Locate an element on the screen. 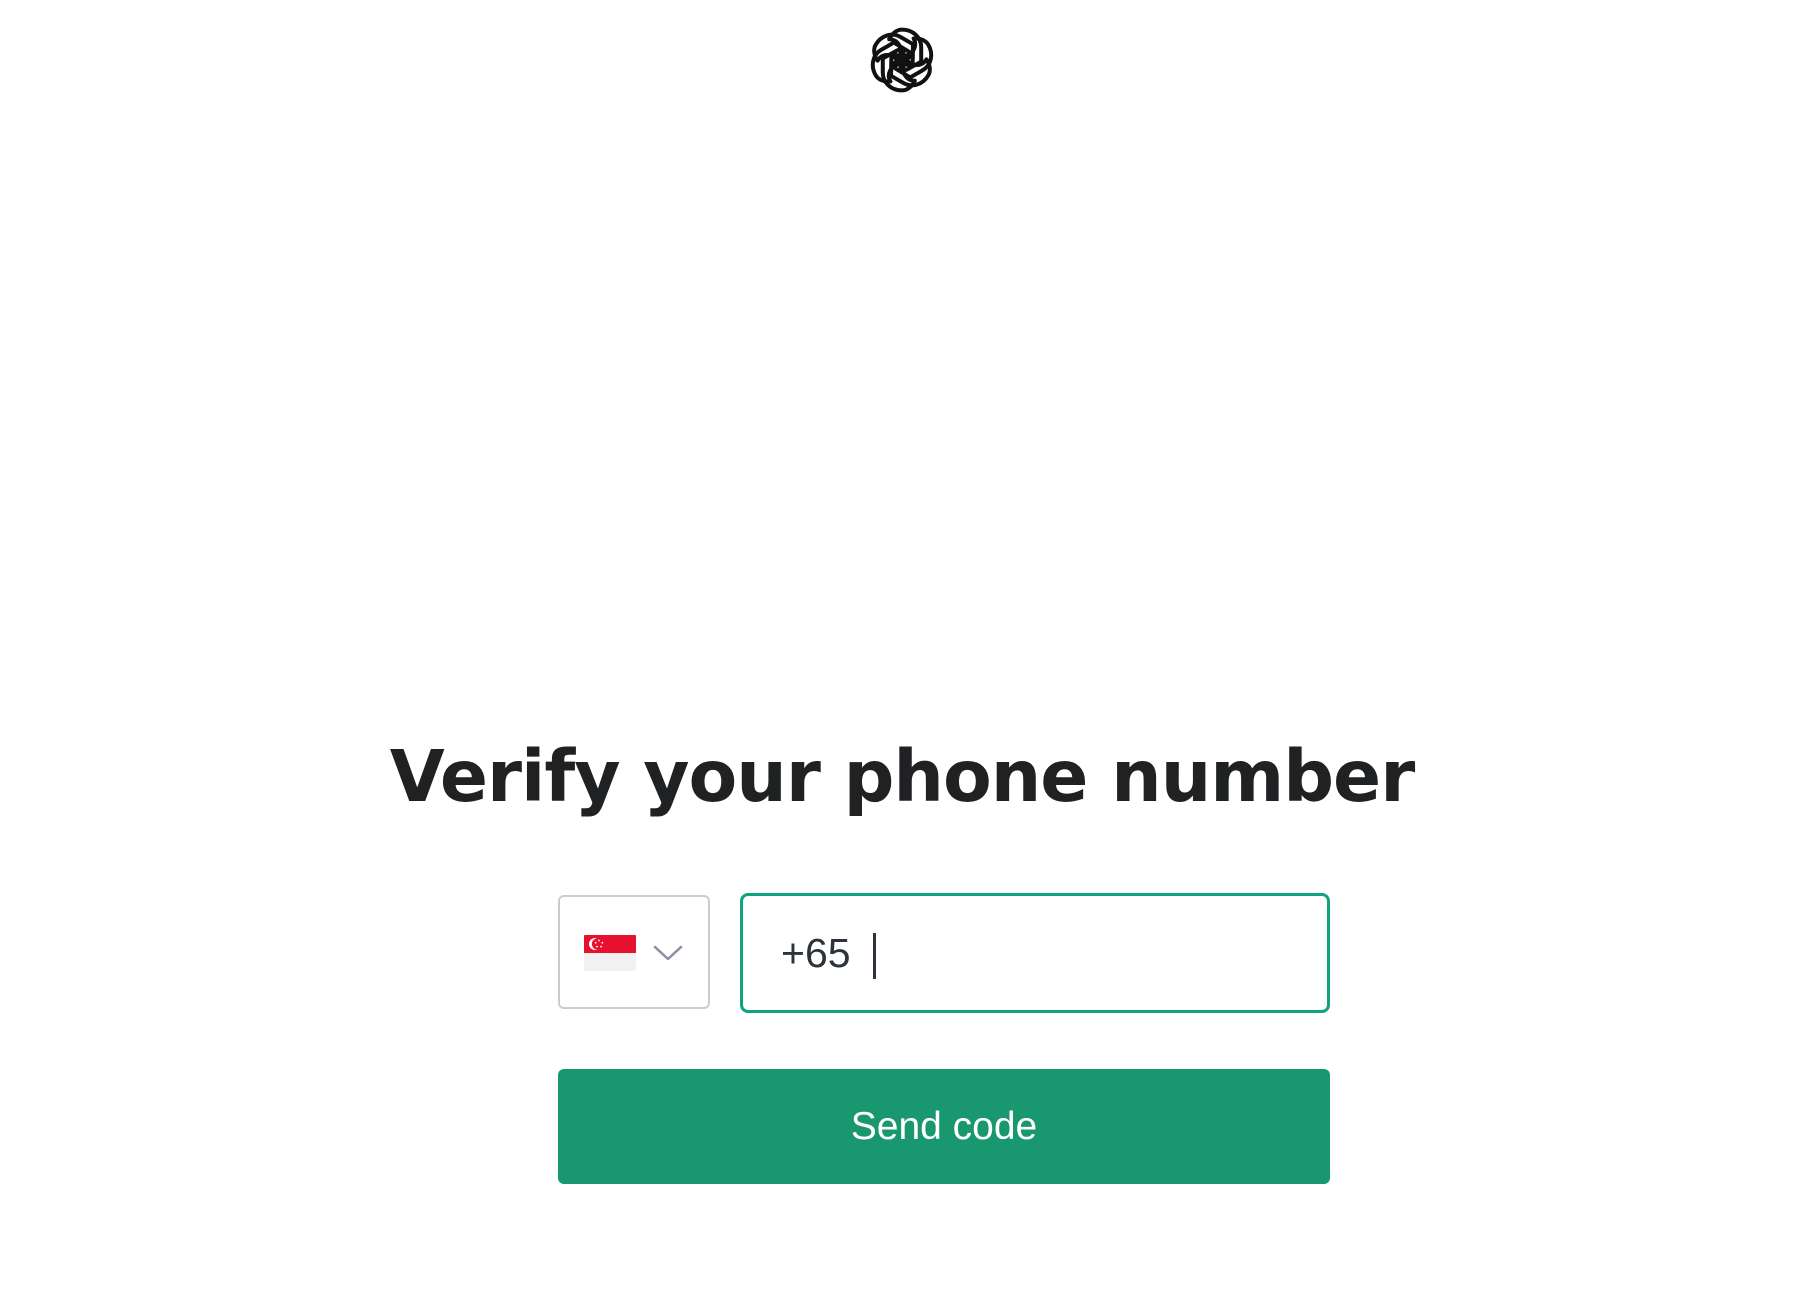  openai-logo-icon is located at coordinates (902, 60).